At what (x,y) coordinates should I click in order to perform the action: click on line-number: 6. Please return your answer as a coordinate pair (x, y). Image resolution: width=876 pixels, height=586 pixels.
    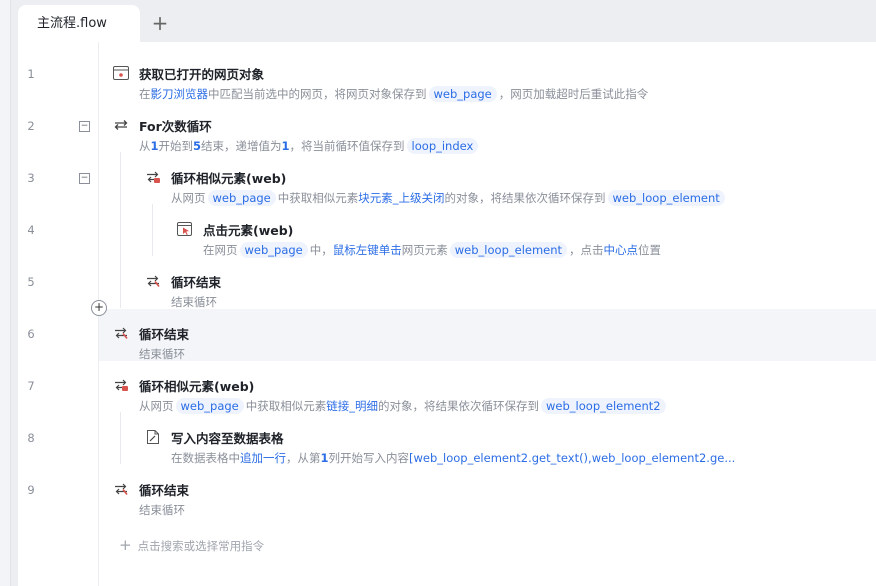
    Looking at the image, I should click on (31, 334).